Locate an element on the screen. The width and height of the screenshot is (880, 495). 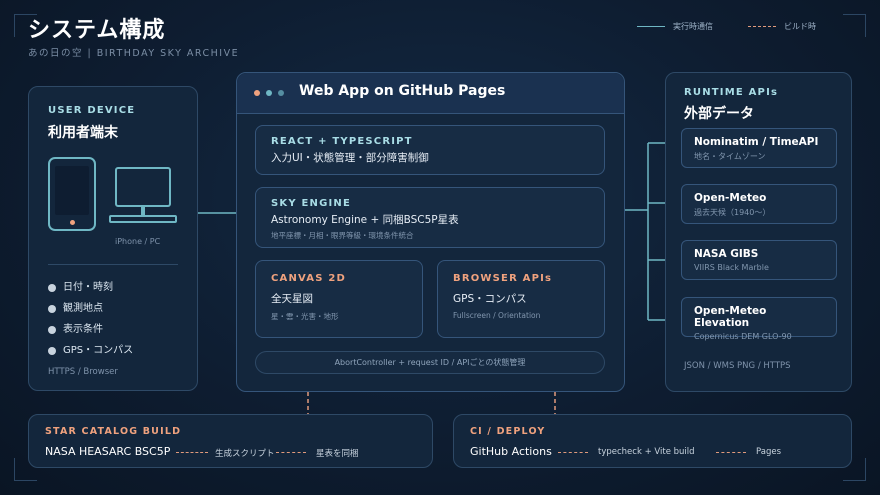
list-item: GPS・コンパス is located at coordinates (90, 350).